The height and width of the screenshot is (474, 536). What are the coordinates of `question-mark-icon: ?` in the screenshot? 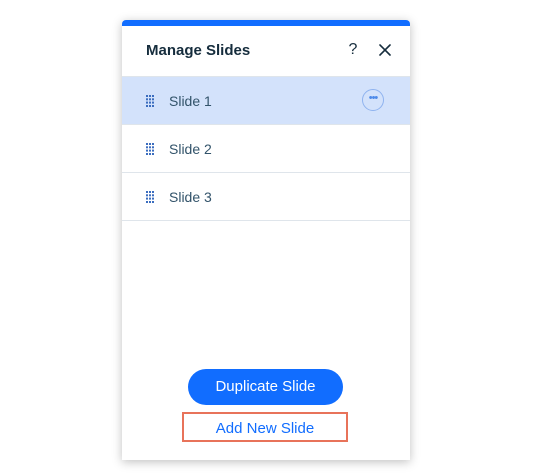 It's located at (353, 49).